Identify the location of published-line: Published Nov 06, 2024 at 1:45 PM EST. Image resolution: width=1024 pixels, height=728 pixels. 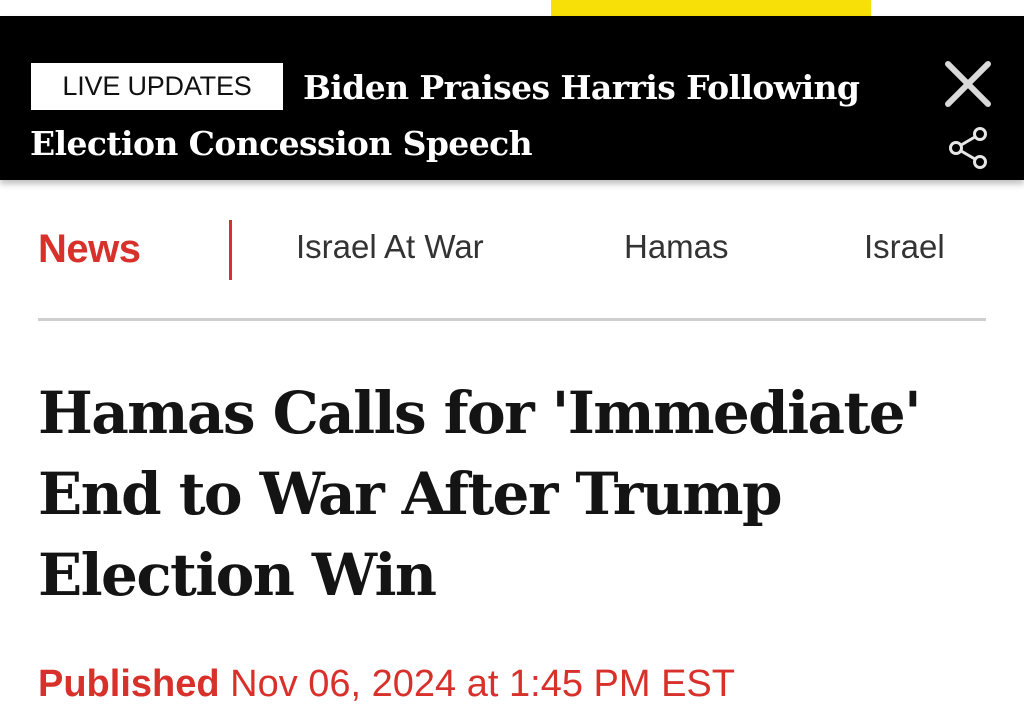
(386, 684).